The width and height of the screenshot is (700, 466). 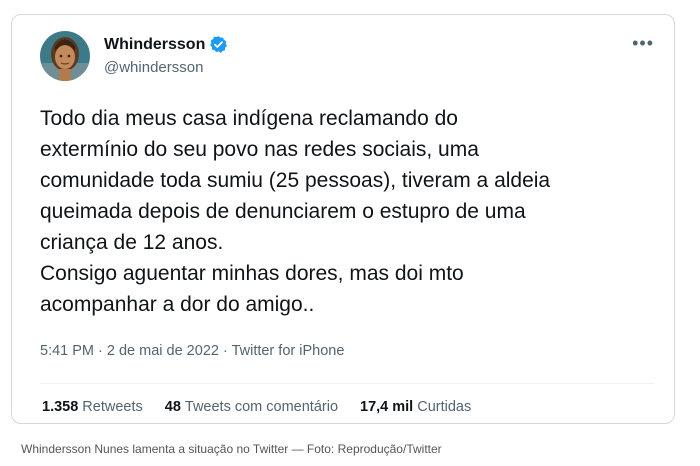 I want to click on avatar, so click(x=65, y=56).